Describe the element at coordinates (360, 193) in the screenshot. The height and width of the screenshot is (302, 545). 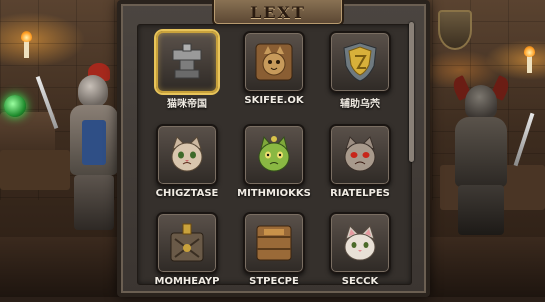
I see `tile-label: RIATELPES` at that location.